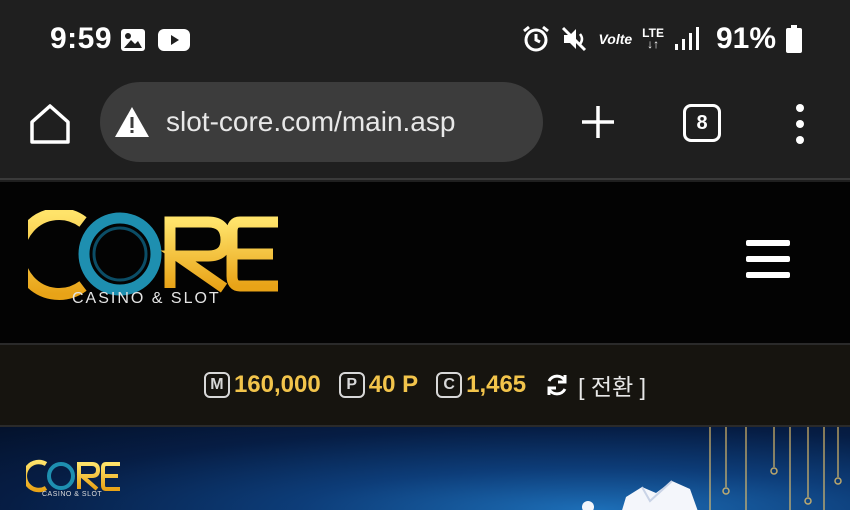 This screenshot has width=850, height=510. I want to click on status-time: 9:59, so click(81, 38).